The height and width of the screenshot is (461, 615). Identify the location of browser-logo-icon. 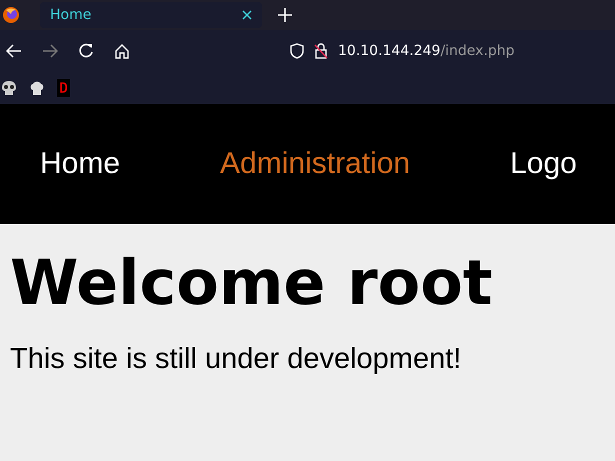
(11, 15).